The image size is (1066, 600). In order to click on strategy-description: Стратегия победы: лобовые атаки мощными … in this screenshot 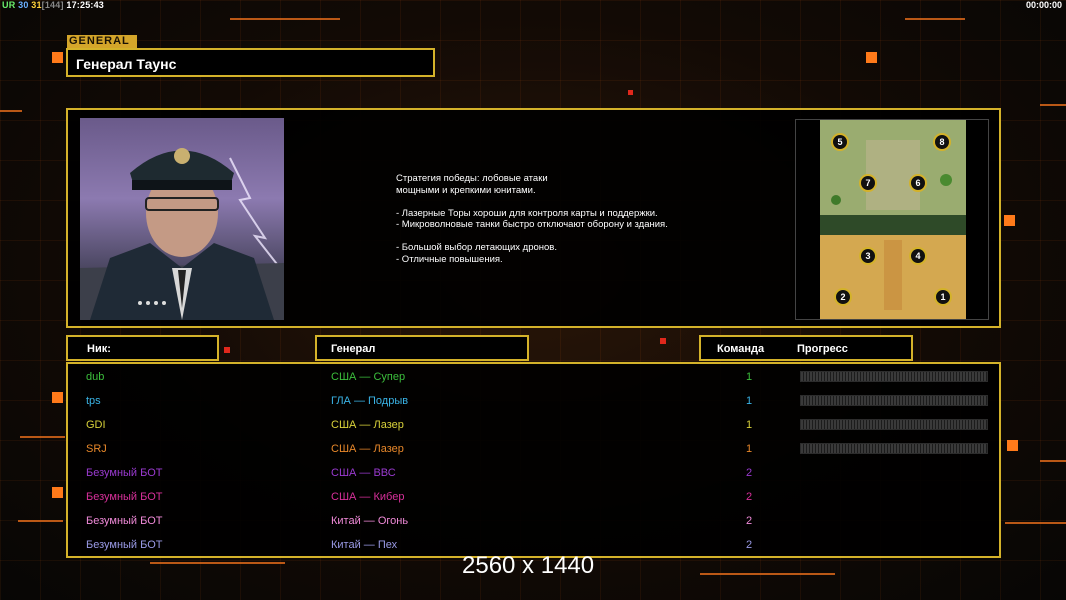, I will do `click(532, 219)`.